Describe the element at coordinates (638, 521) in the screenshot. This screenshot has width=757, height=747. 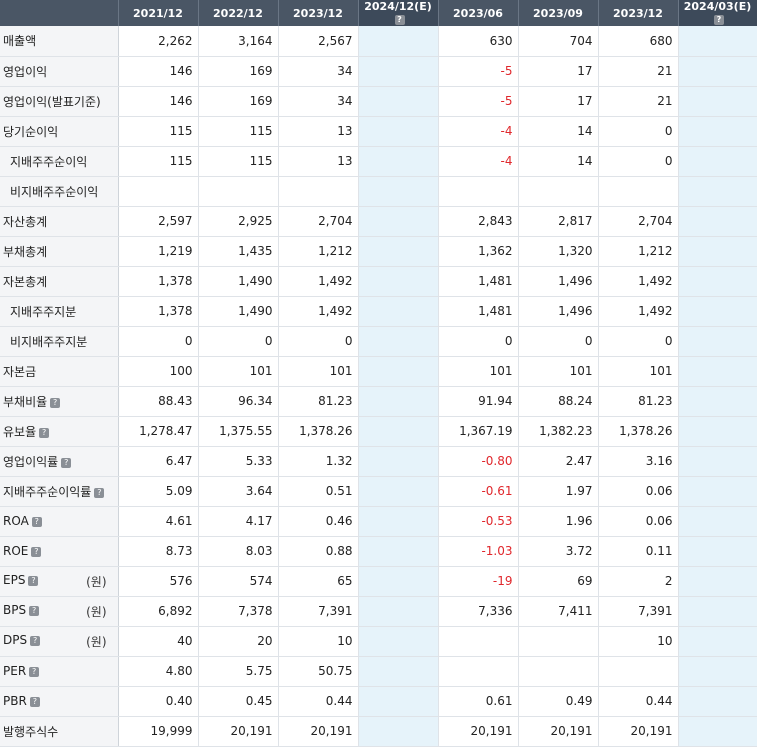
I see `table-cell: 0.06` at that location.